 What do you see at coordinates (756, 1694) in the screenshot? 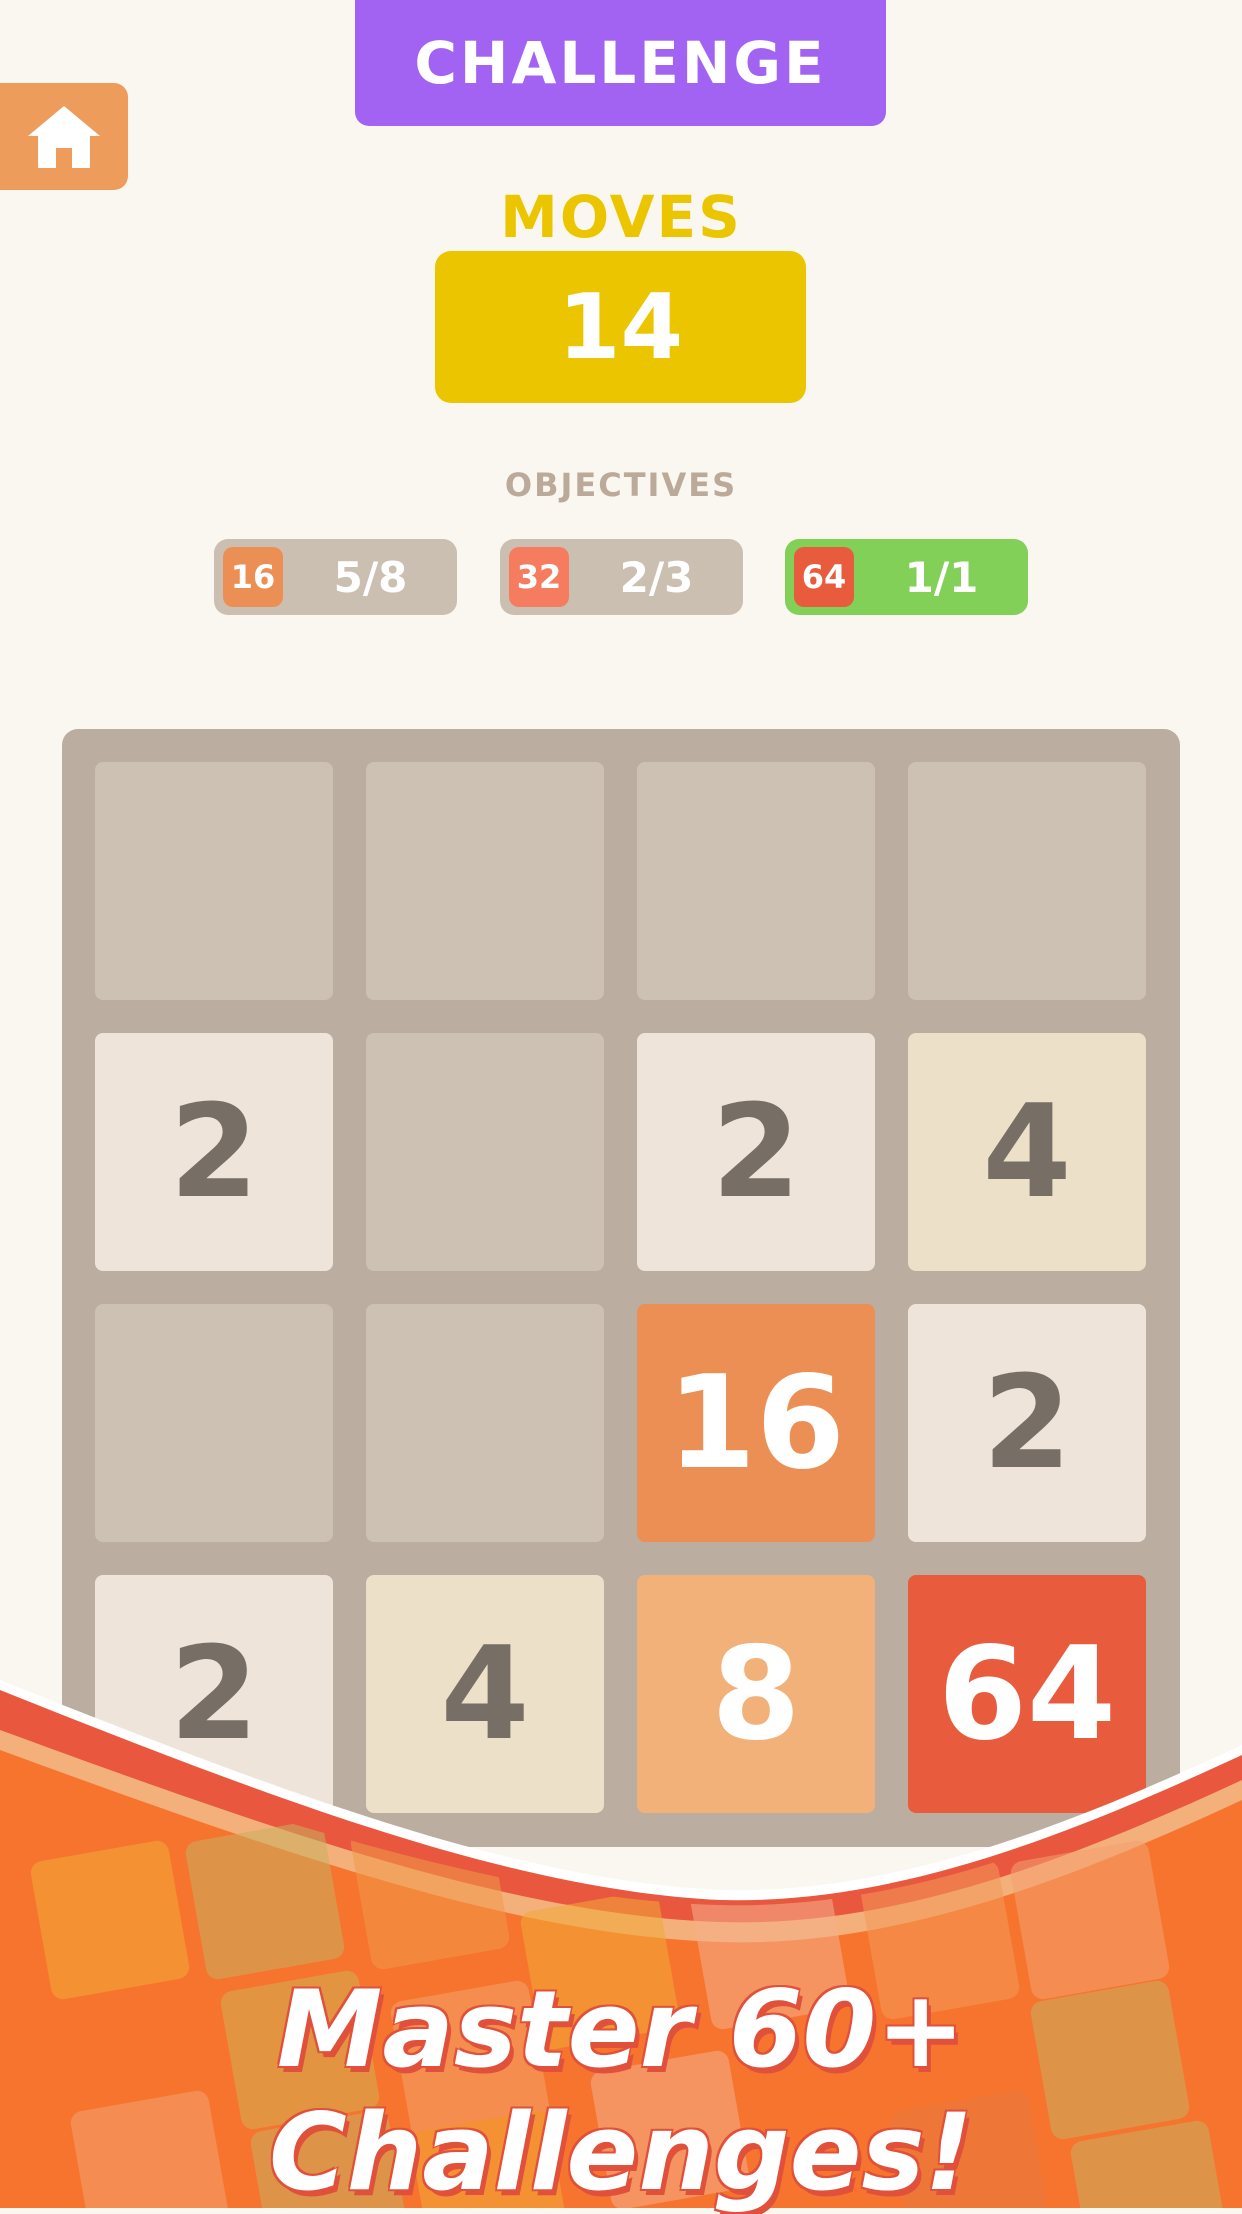
I see `board-tile: 8` at bounding box center [756, 1694].